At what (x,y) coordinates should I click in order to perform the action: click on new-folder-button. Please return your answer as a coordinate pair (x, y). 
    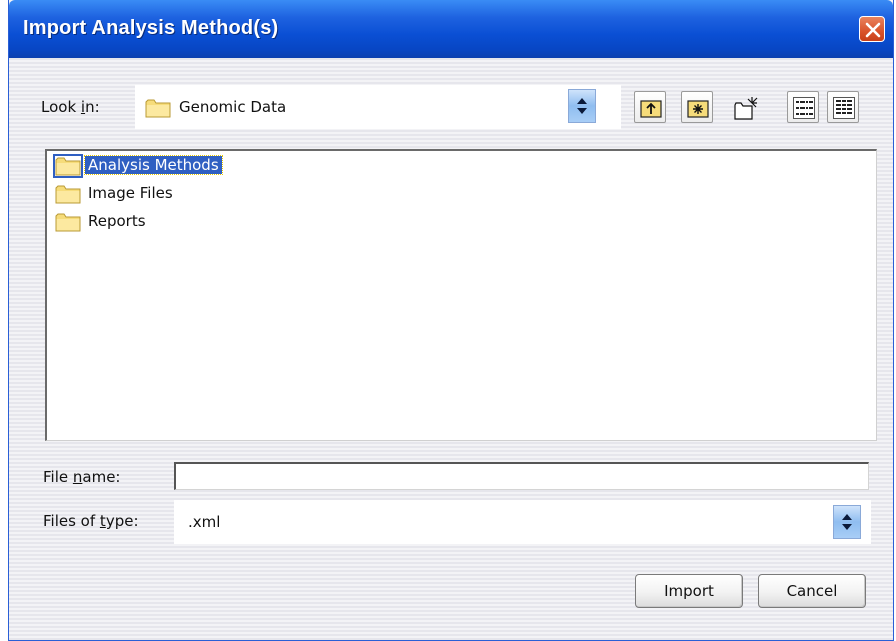
    Looking at the image, I should click on (744, 107).